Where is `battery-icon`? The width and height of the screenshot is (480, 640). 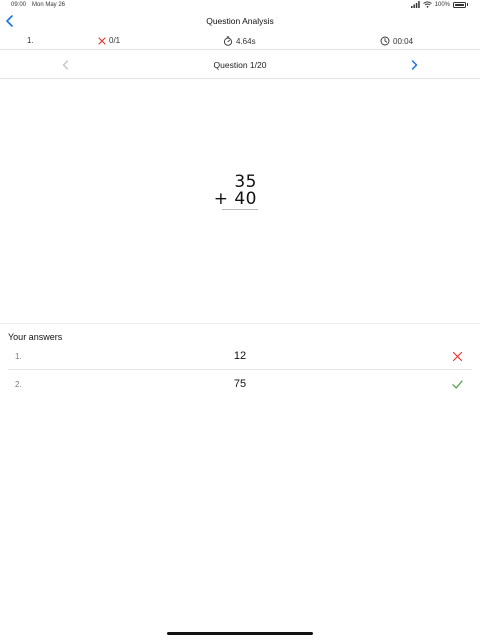 battery-icon is located at coordinates (459, 4).